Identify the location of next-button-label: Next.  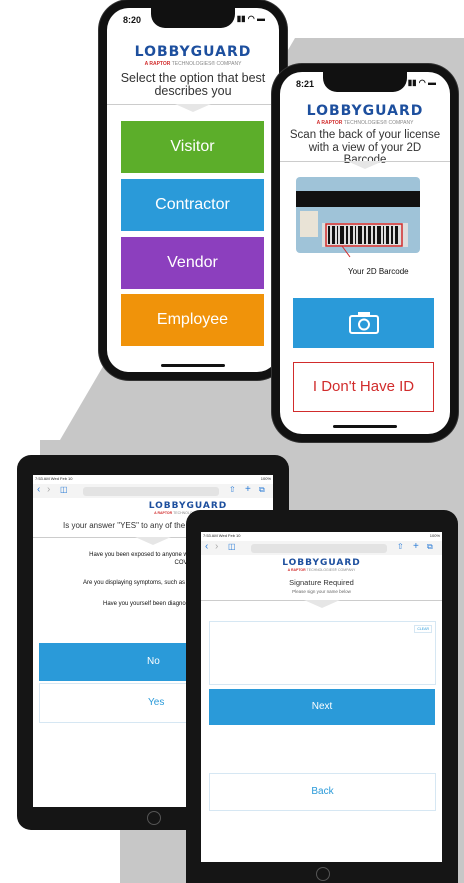
(322, 706).